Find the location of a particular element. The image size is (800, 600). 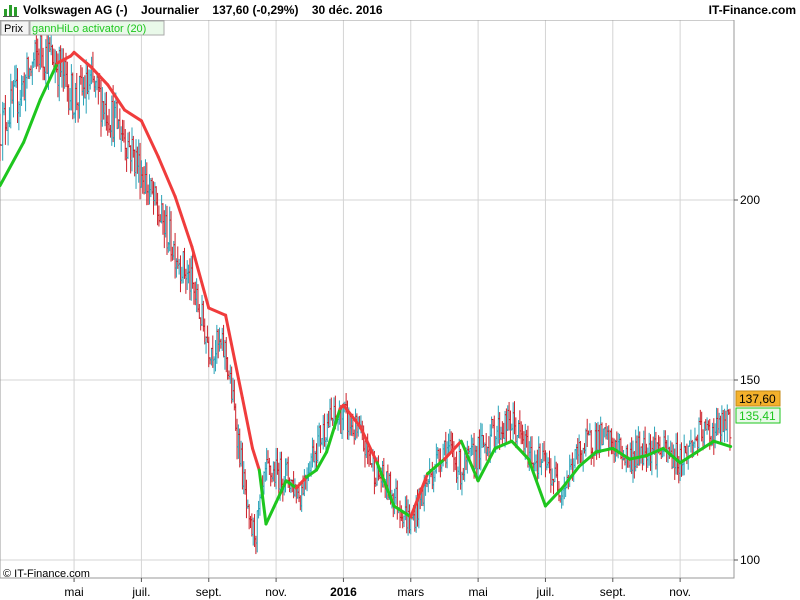

last-indicator-value: 135,41 is located at coordinates (757, 416).